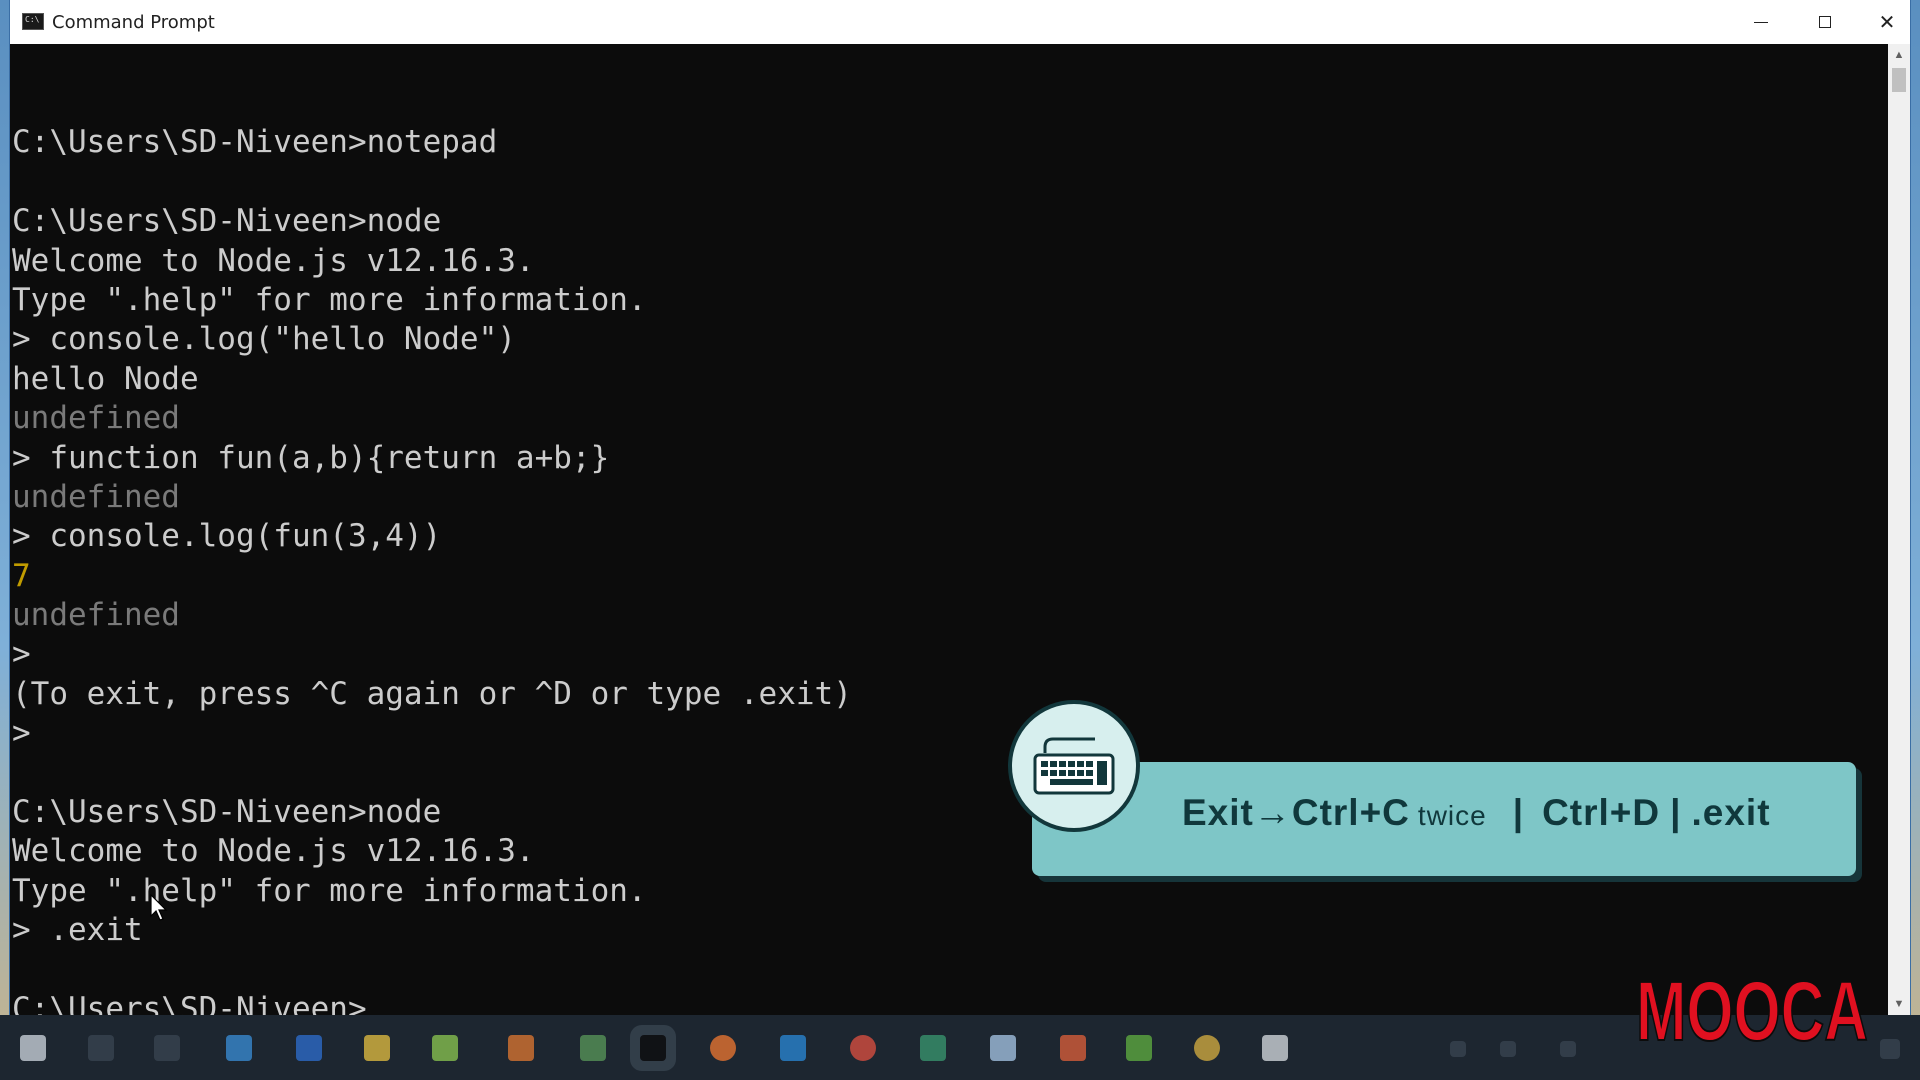 This screenshot has height=1080, width=1920. I want to click on window-title: Command Prompt, so click(133, 22).